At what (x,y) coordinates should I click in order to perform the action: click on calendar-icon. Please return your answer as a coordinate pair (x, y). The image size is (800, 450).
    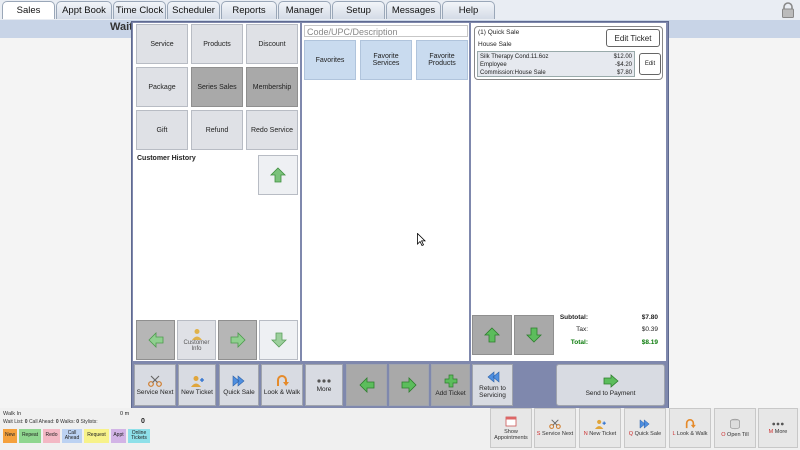
    Looking at the image, I should click on (511, 421).